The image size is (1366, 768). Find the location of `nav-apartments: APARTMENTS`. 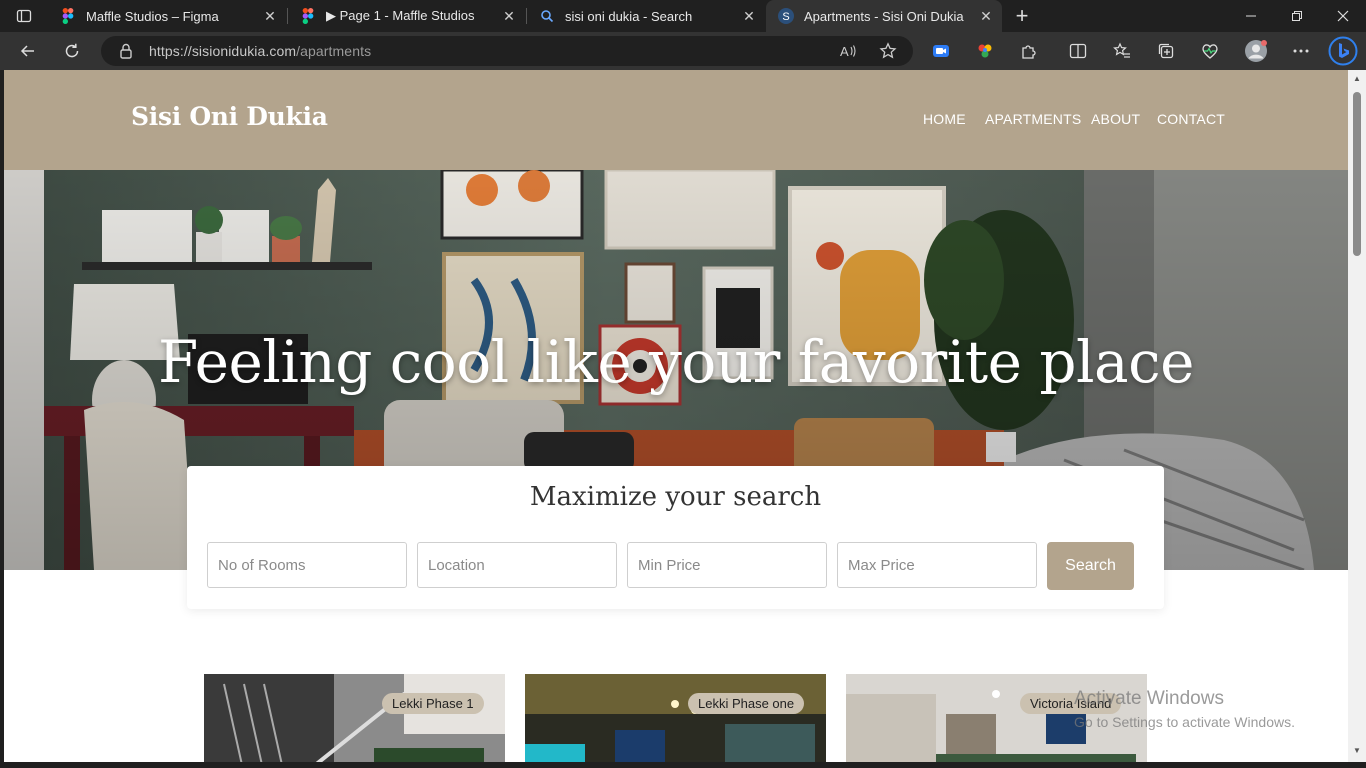

nav-apartments: APARTMENTS is located at coordinates (1033, 119).